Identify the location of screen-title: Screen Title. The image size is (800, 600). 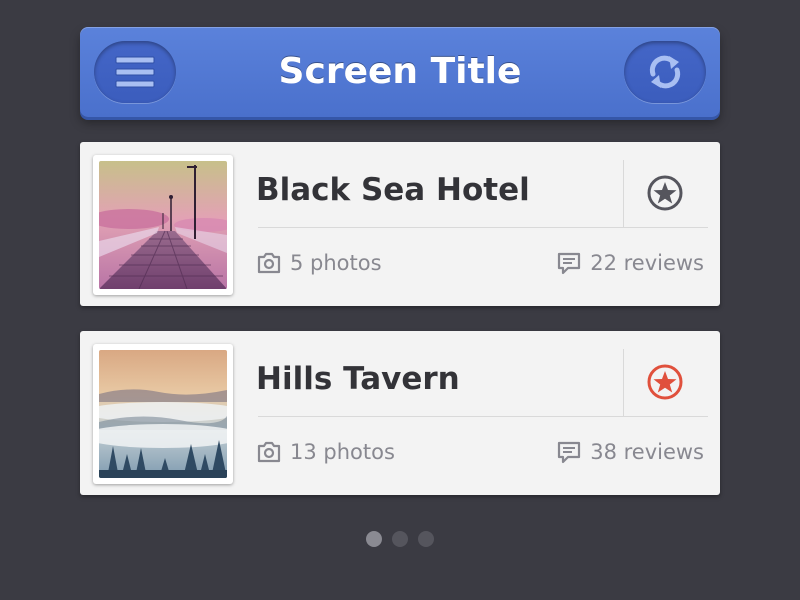
(400, 71).